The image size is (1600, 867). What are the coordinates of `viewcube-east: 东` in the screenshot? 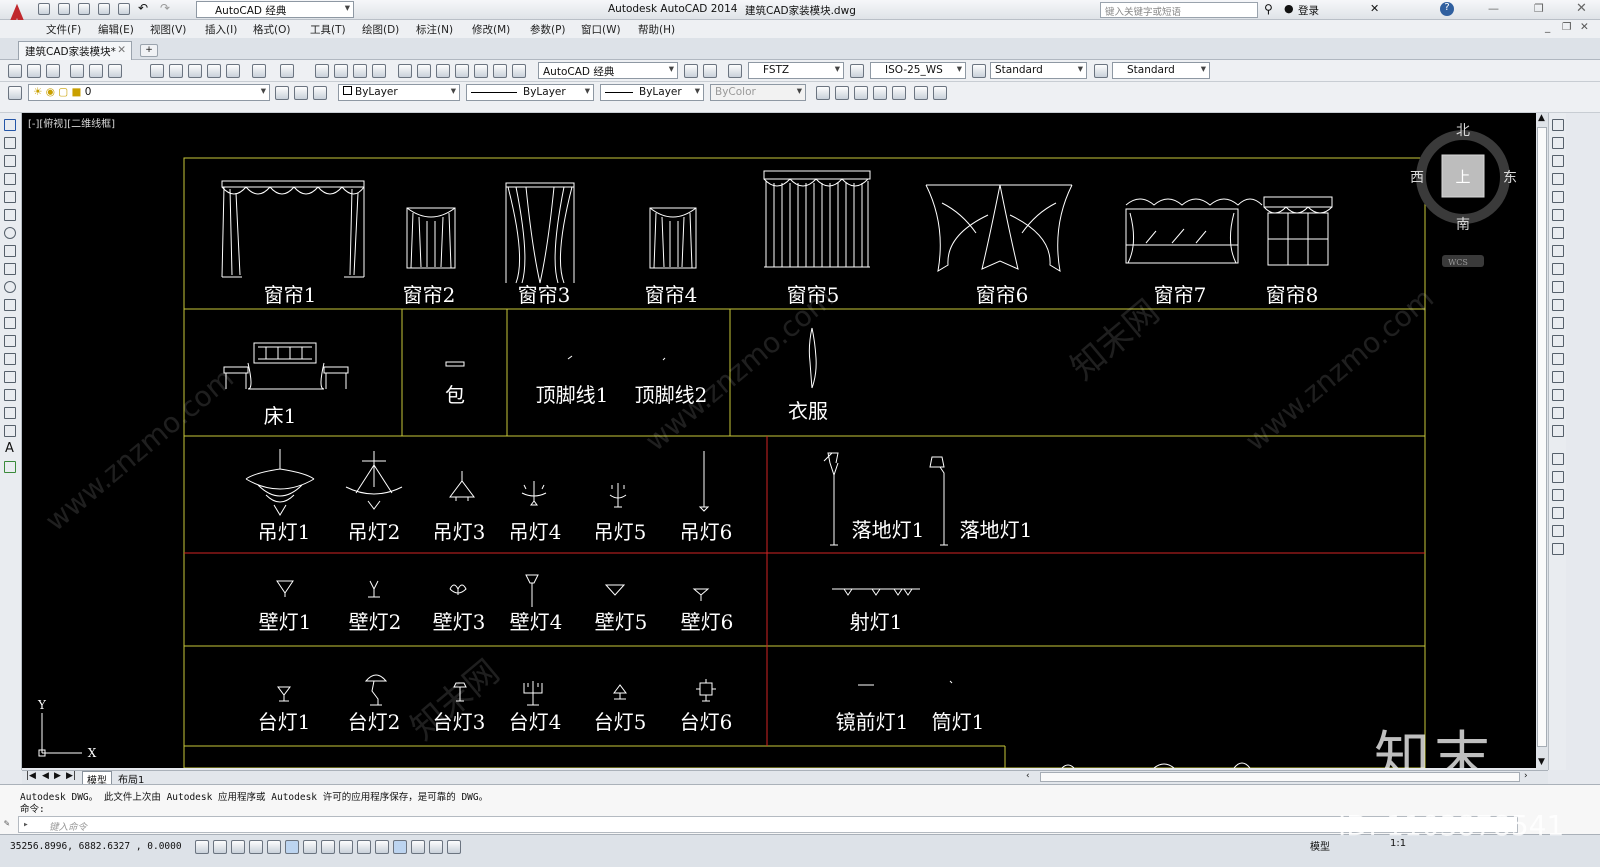 It's located at (1510, 178).